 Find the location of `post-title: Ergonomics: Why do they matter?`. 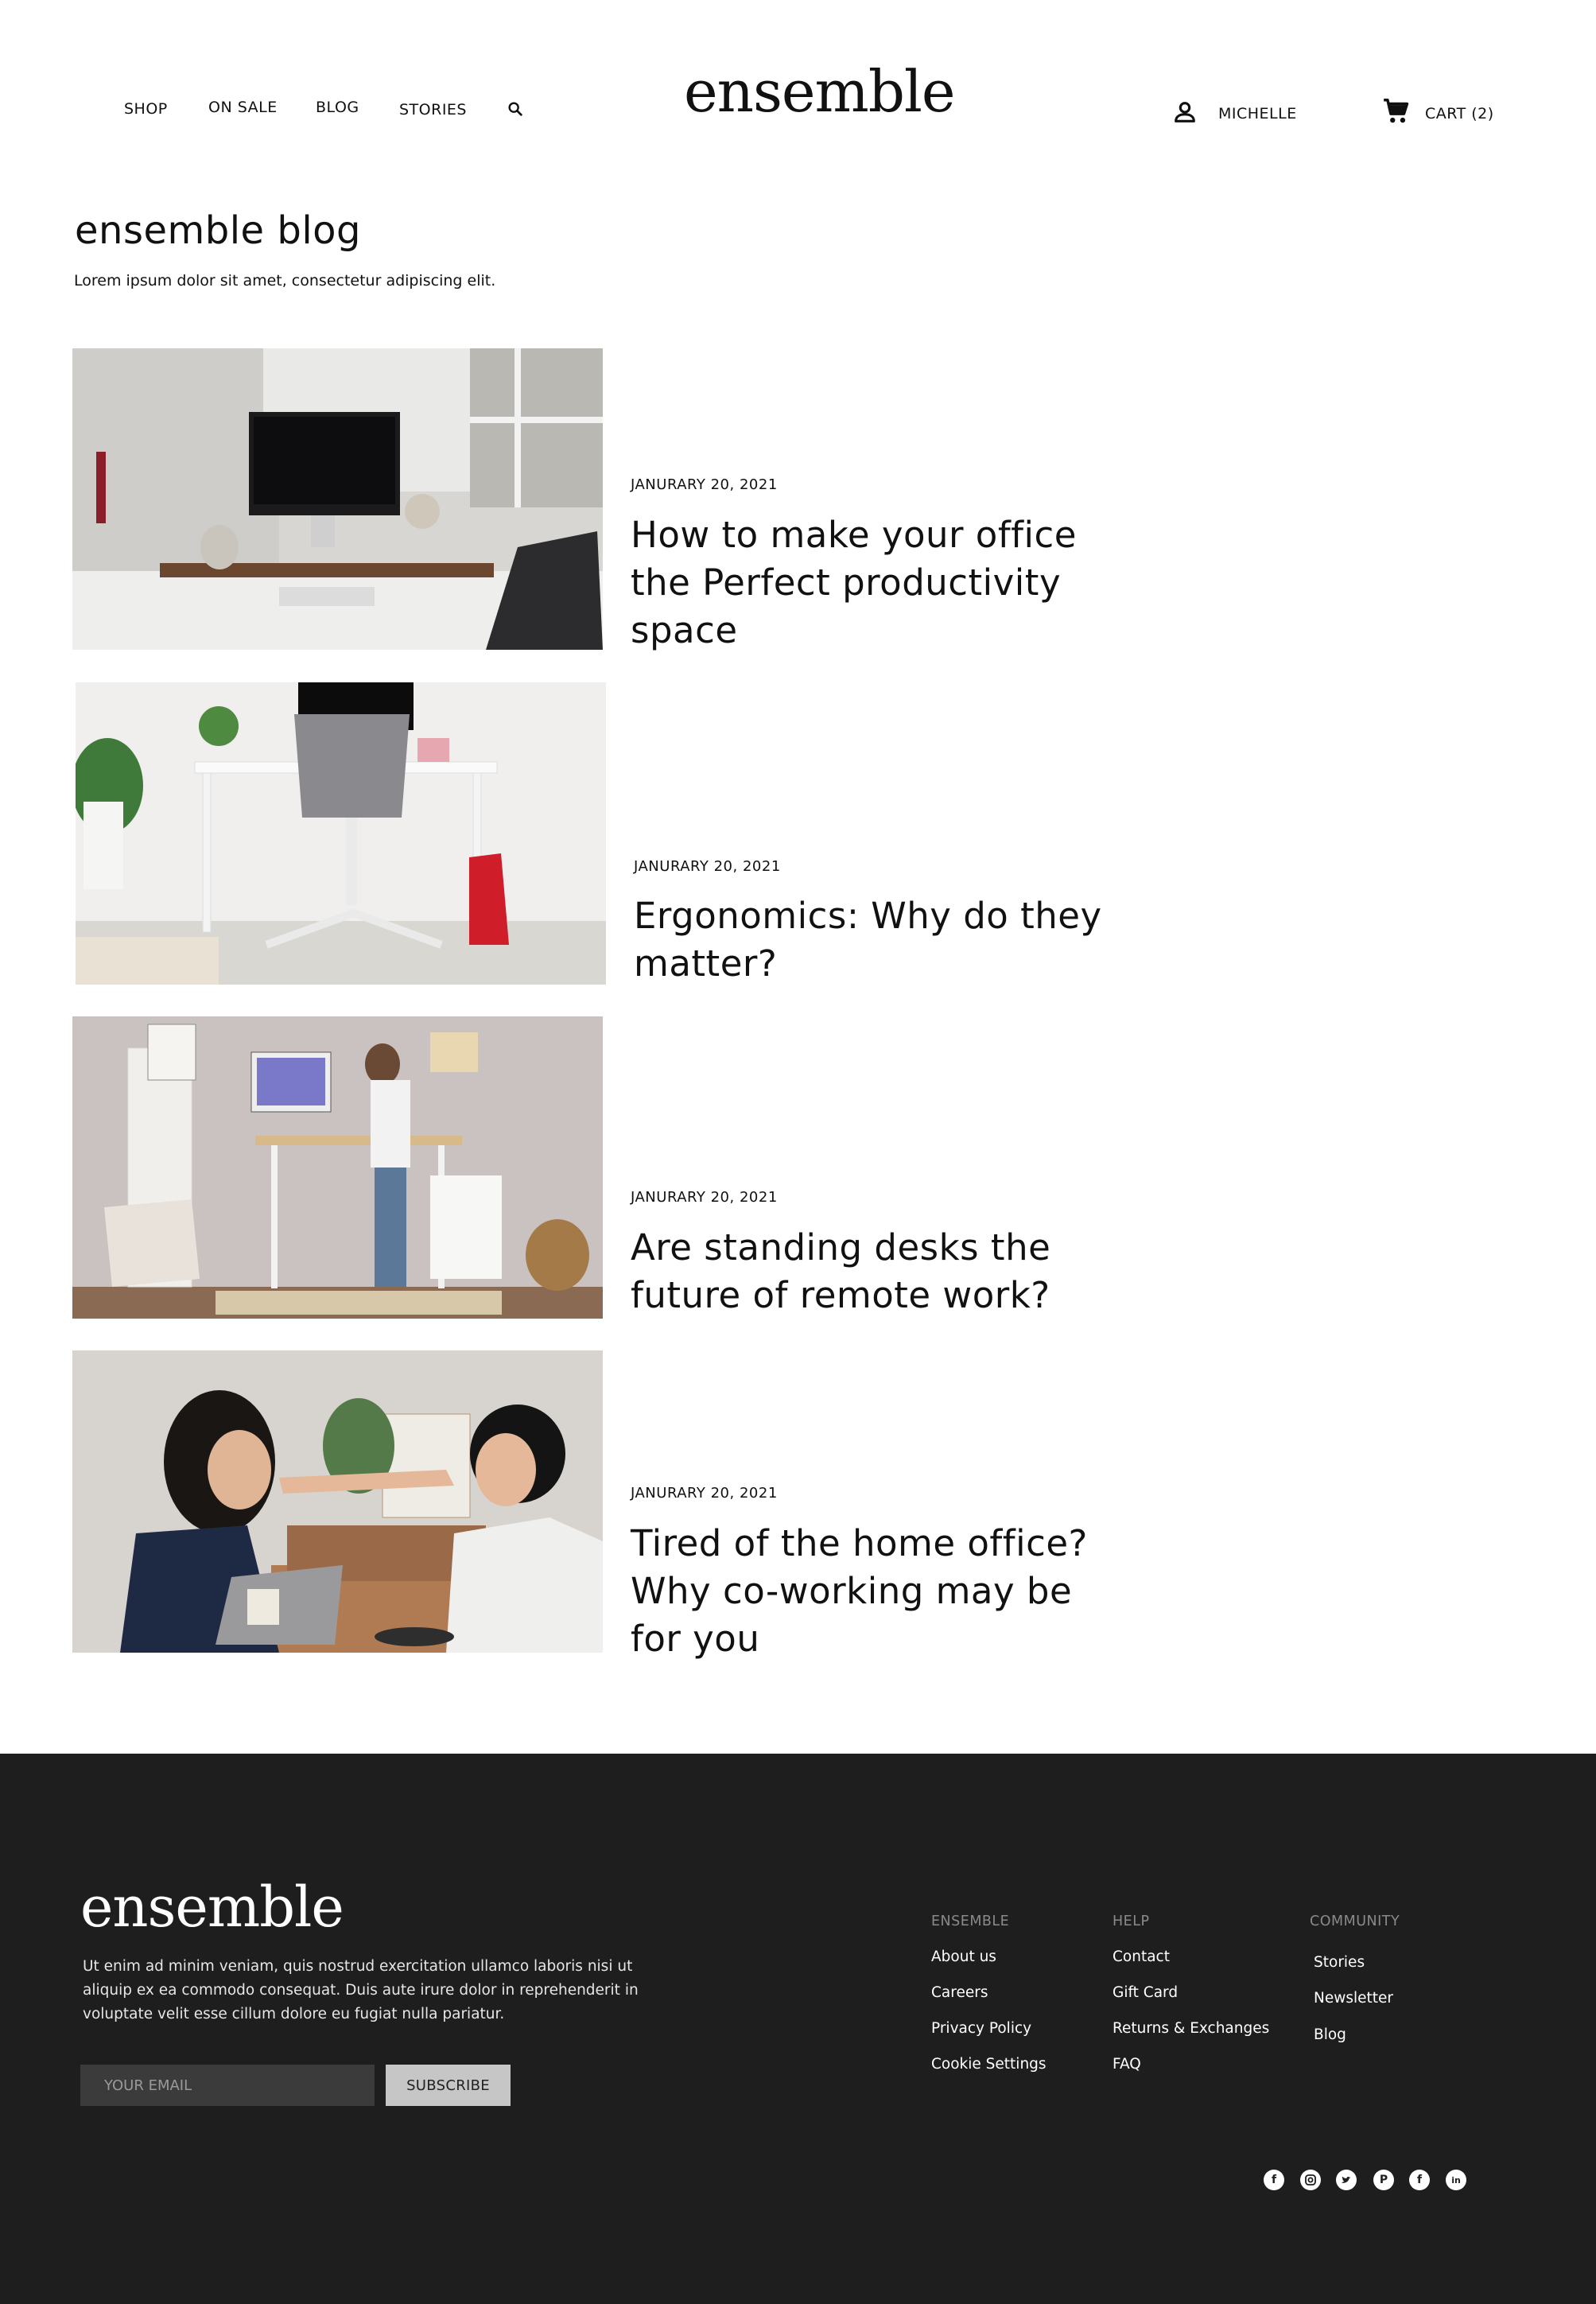

post-title: Ergonomics: Why do they matter? is located at coordinates (881, 940).